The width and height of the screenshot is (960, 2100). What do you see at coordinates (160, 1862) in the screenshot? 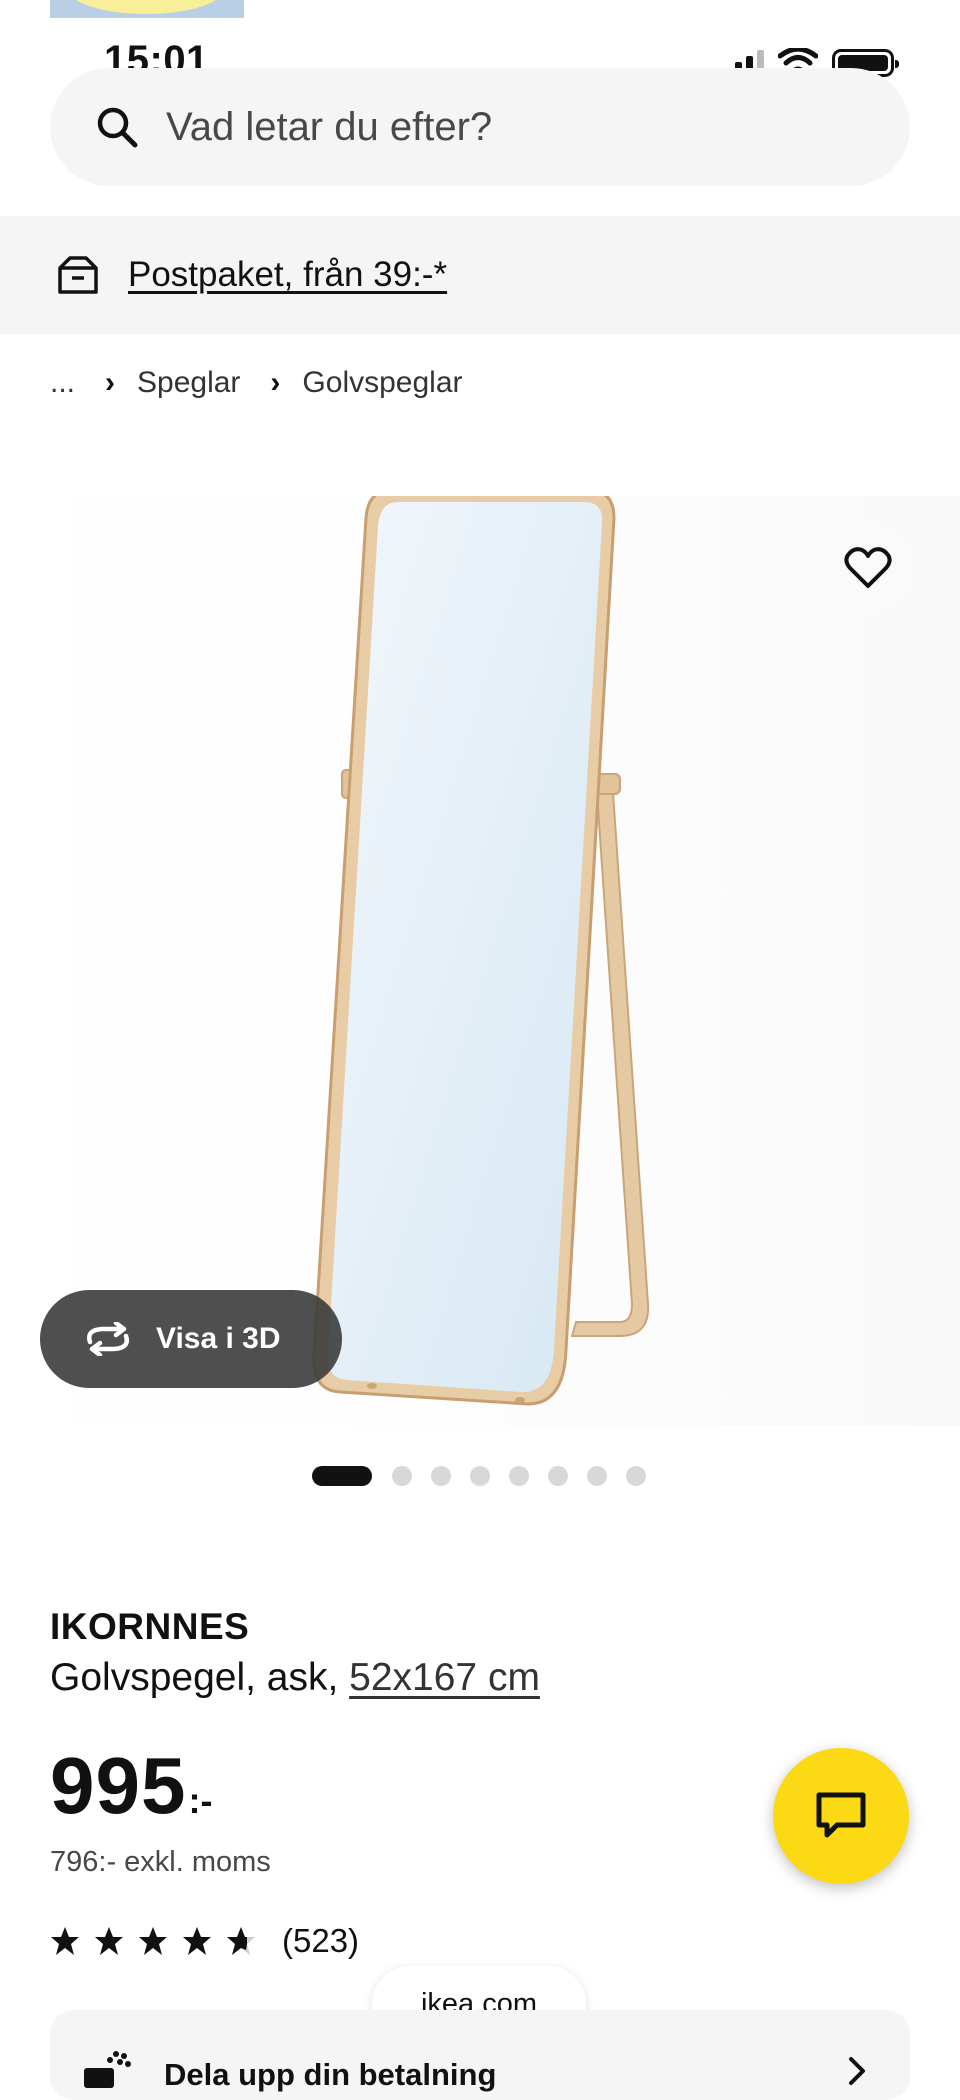
I see `price-excl-vat: 796:- exkl. moms` at bounding box center [160, 1862].